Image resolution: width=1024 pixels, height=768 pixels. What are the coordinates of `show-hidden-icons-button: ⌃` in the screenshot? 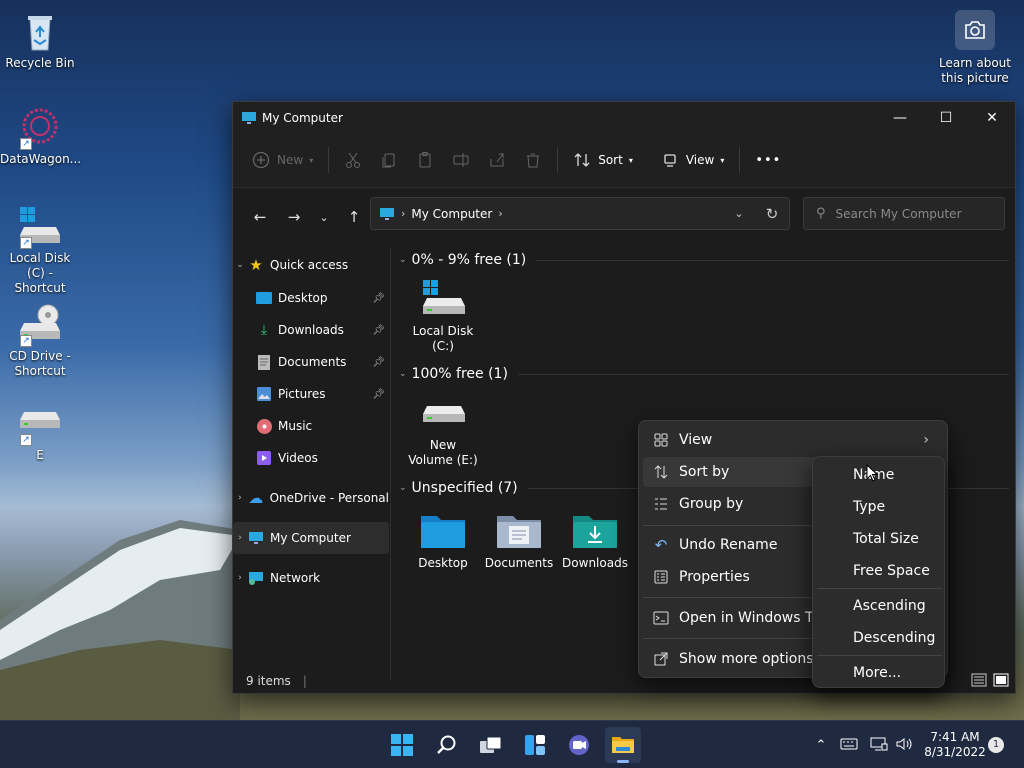 It's located at (821, 745).